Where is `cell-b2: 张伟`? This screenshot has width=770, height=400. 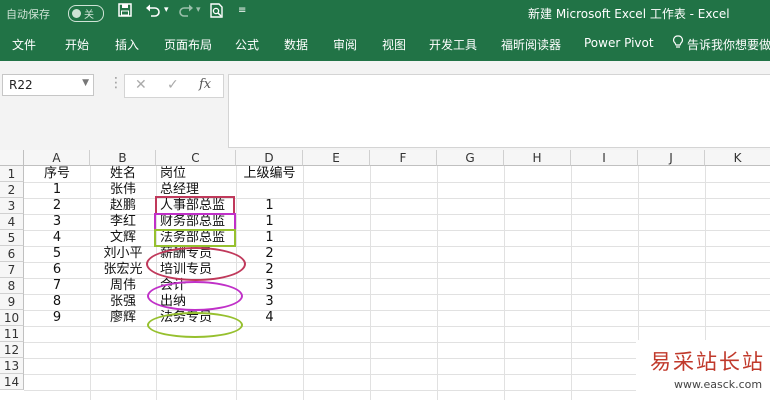 cell-b2: 张伟 is located at coordinates (123, 190).